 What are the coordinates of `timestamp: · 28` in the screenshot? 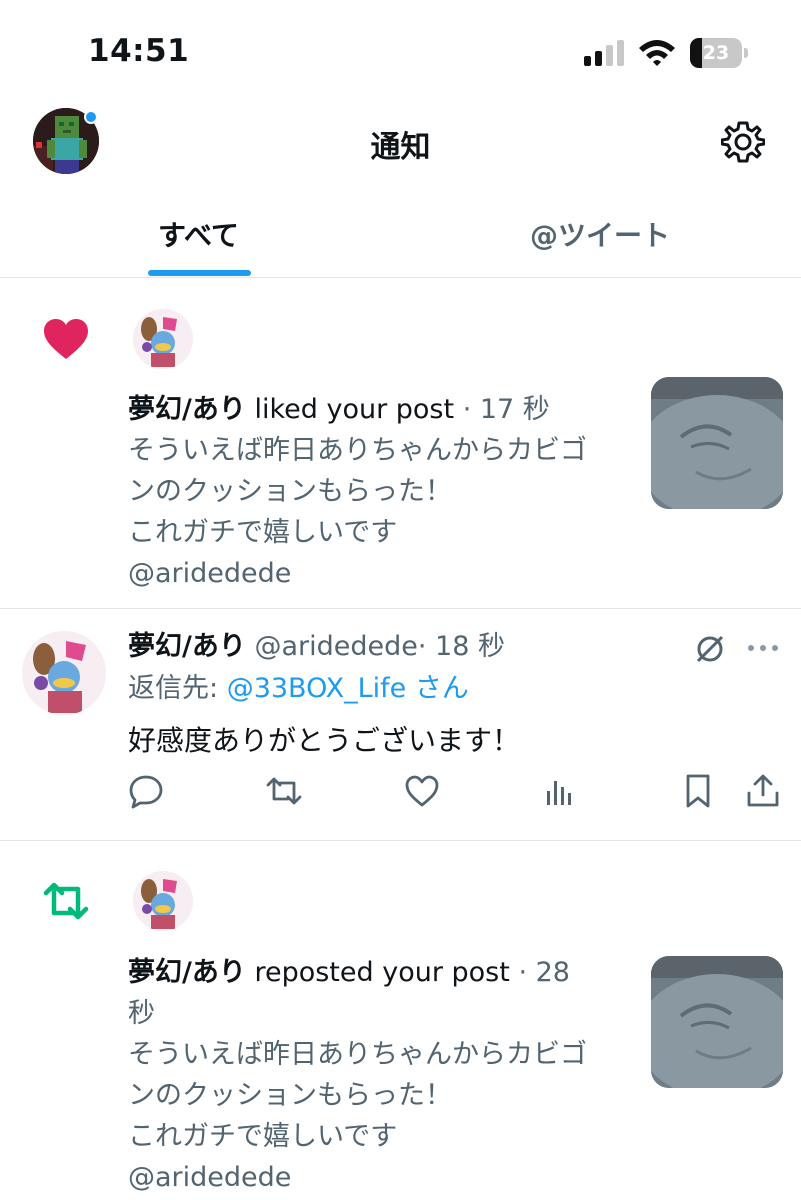 It's located at (544, 972).